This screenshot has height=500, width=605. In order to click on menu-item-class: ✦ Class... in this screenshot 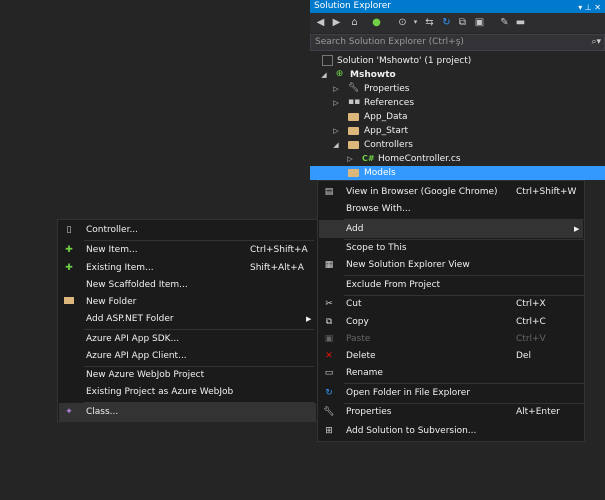, I will do `click(187, 412)`.